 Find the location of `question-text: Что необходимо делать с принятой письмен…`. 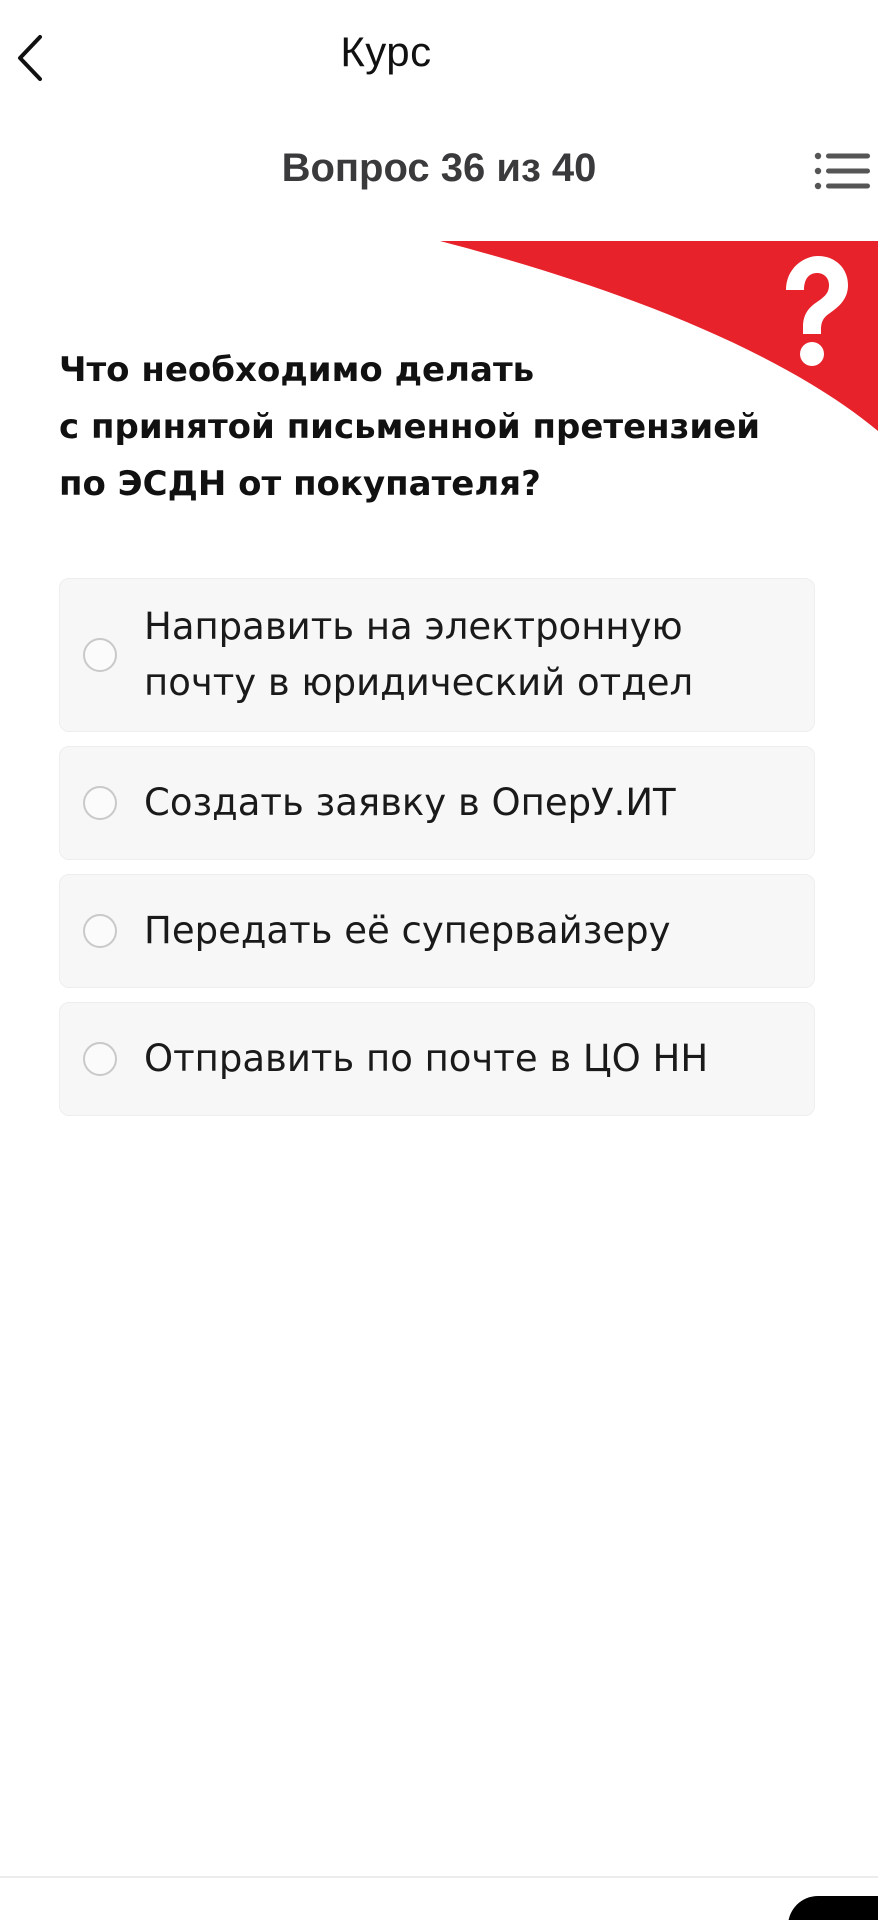

question-text: Что необходимо делать с принятой письмен… is located at coordinates (410, 427).